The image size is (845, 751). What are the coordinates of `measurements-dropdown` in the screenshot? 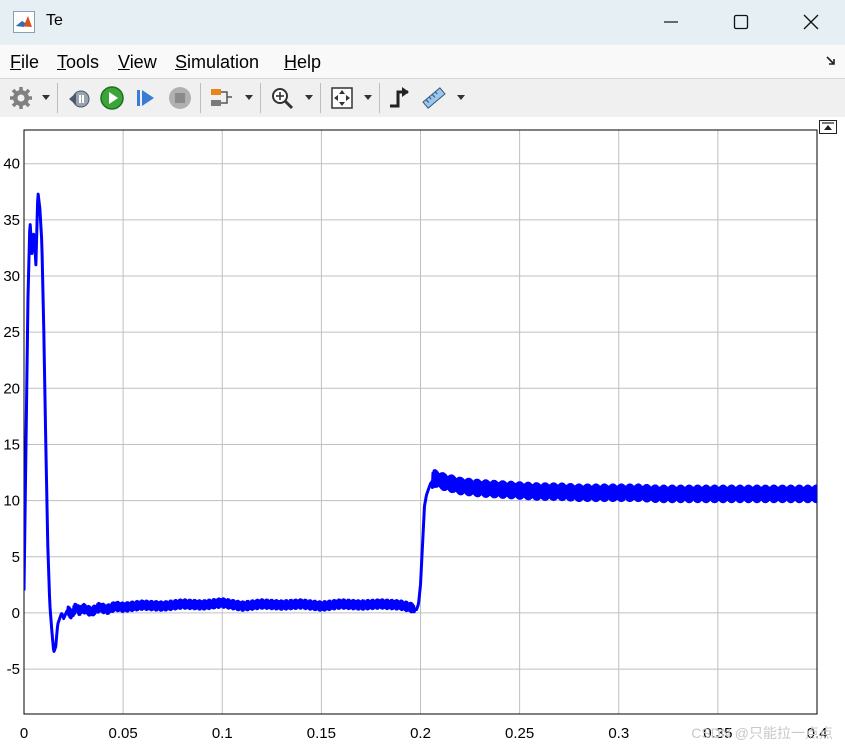 It's located at (461, 97).